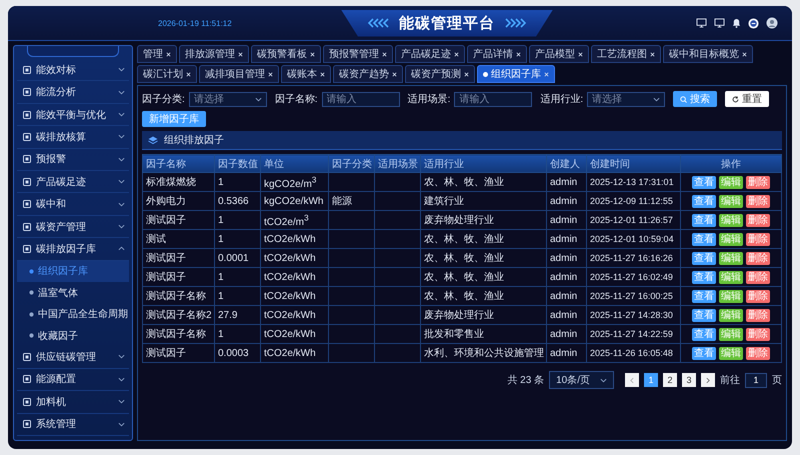  I want to click on tab: 排放源管理, so click(214, 54).